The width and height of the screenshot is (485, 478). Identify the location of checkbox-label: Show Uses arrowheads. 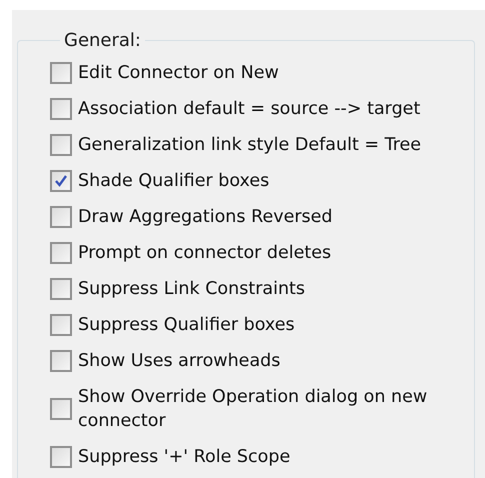
(179, 361).